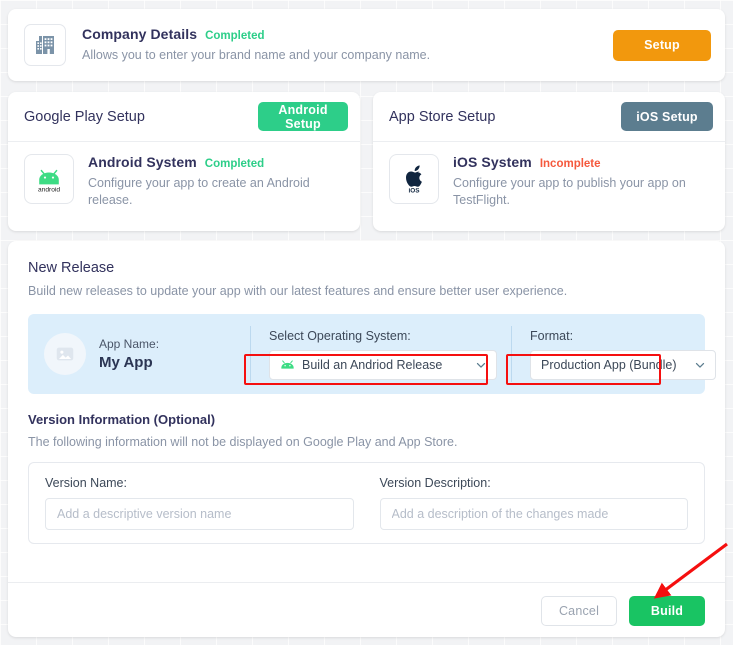 This screenshot has height=645, width=733. Describe the element at coordinates (287, 364) in the screenshot. I see `android-small-icon` at that location.